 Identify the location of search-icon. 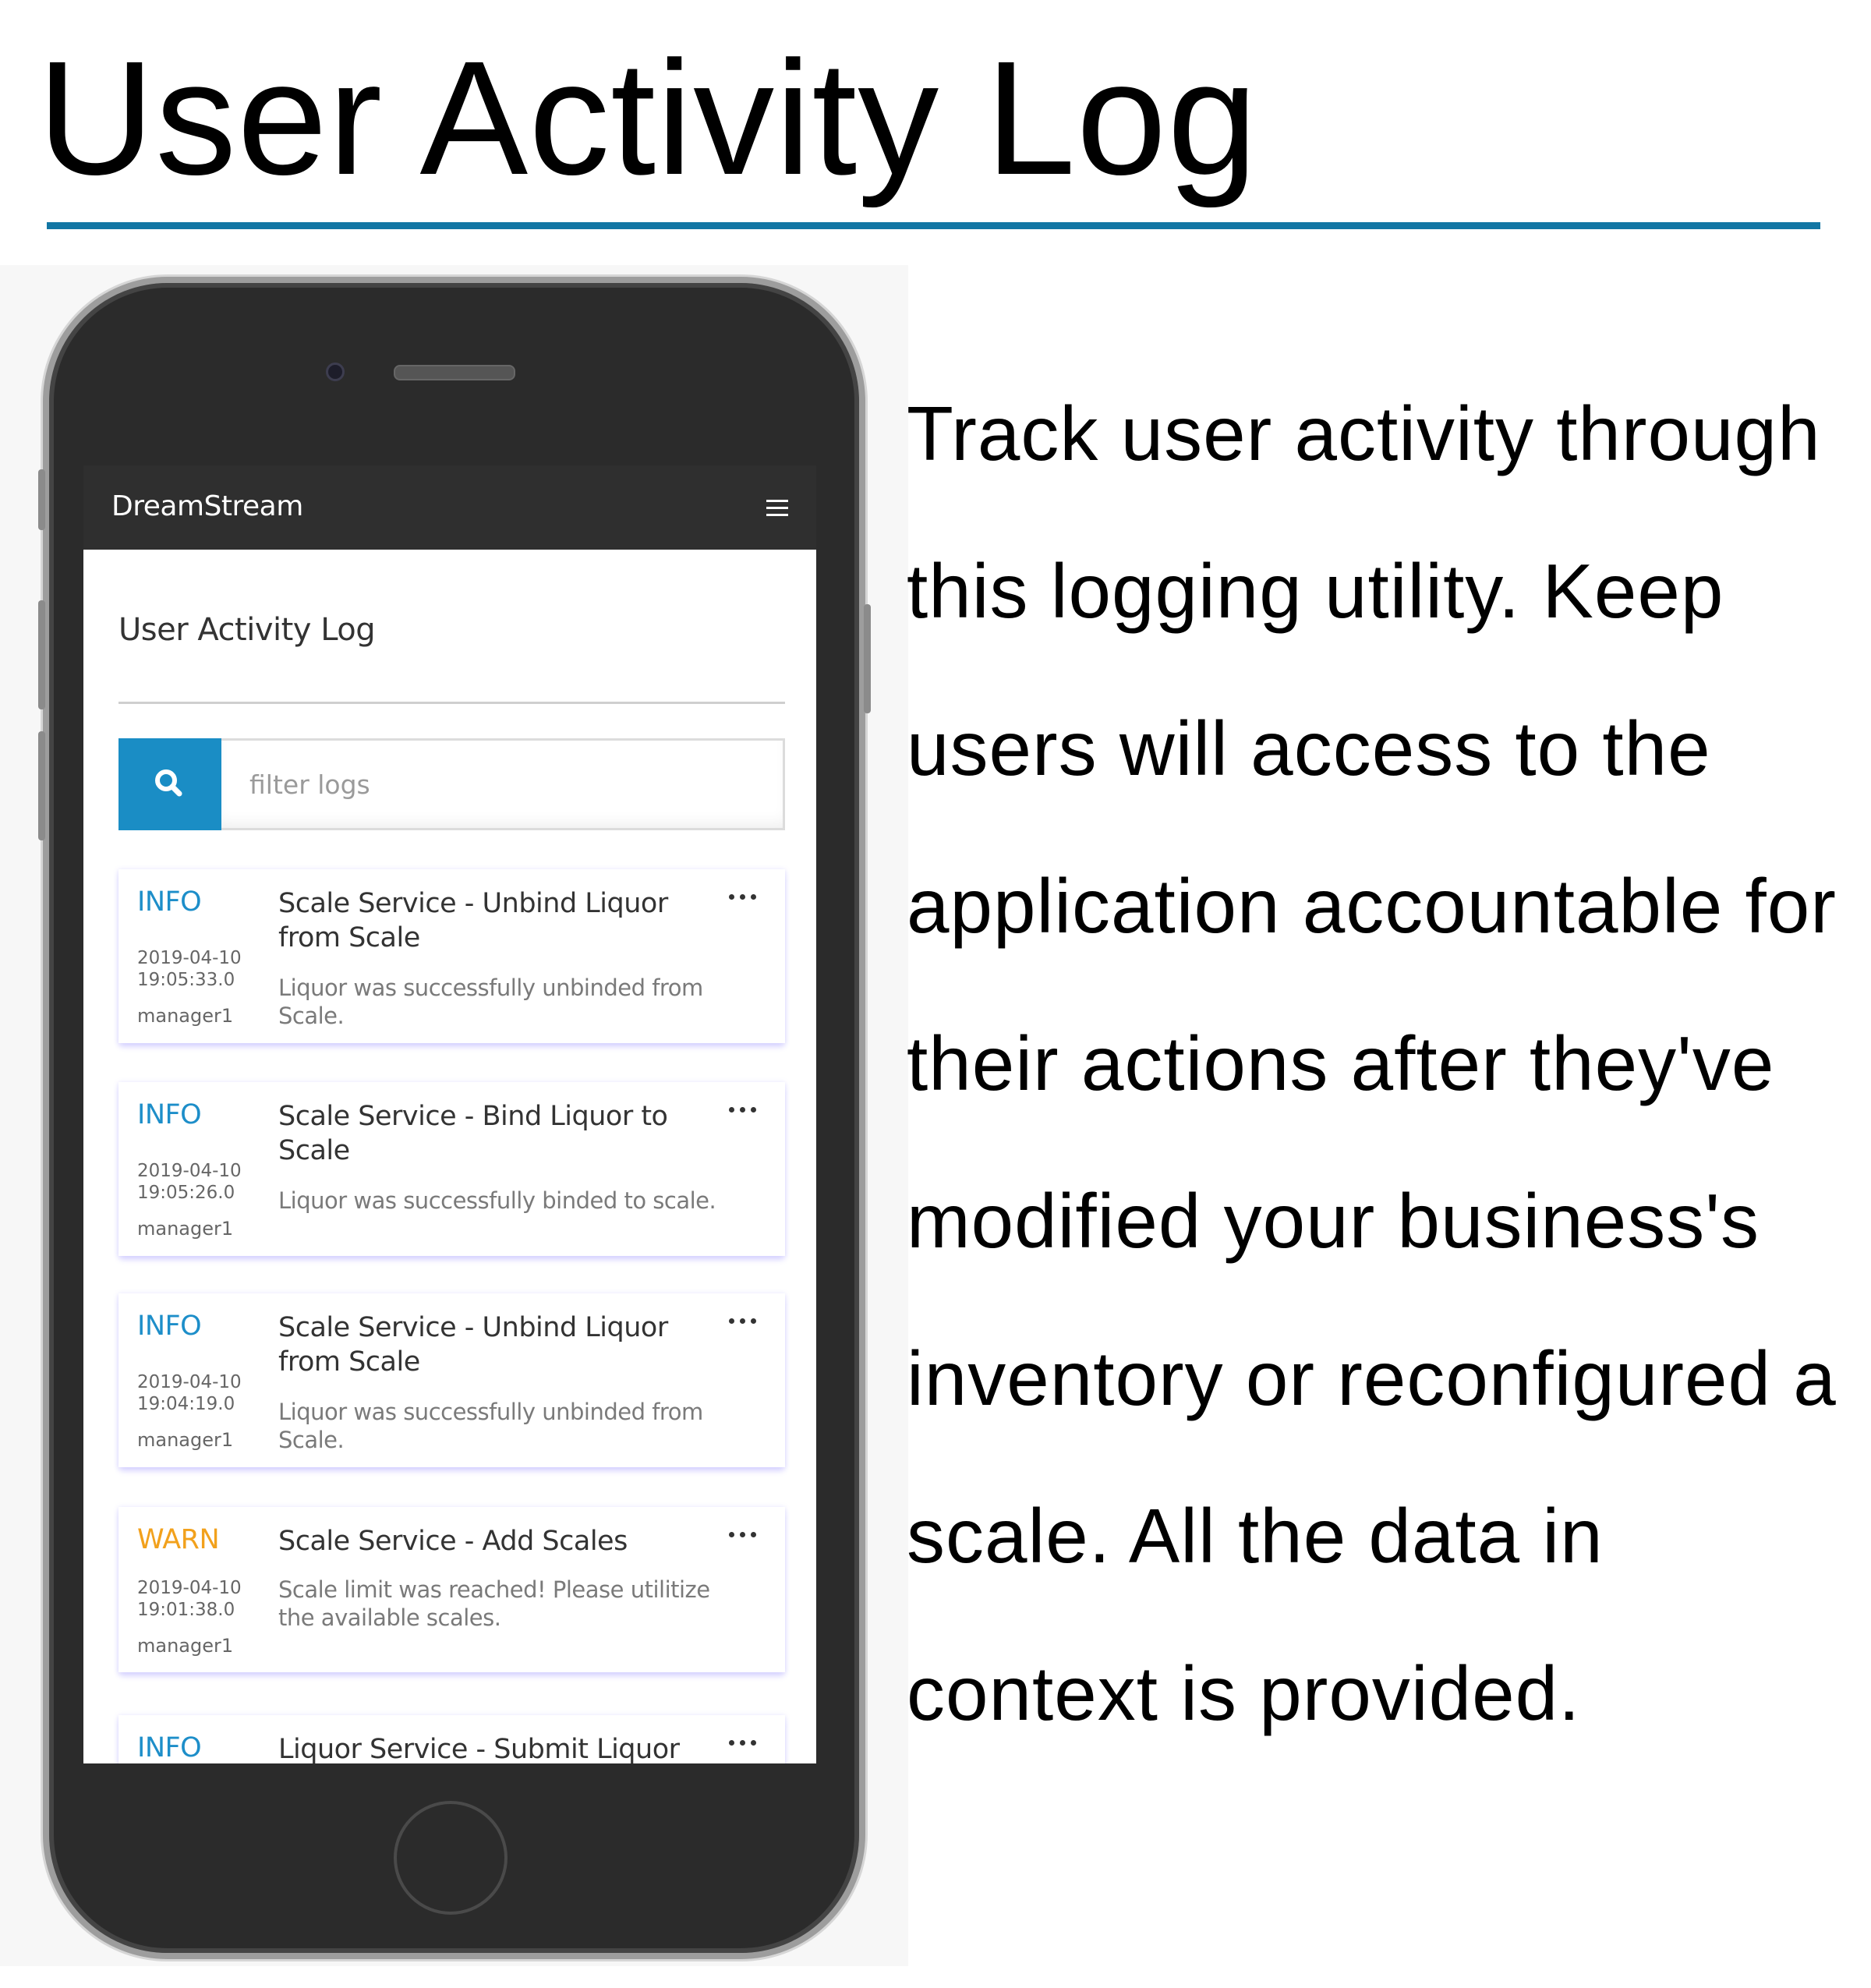
(168, 783).